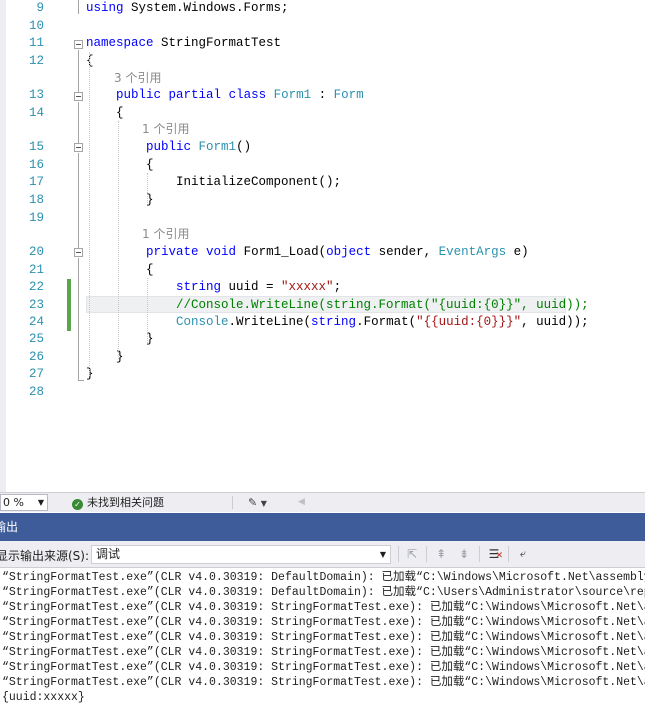 This screenshot has width=645, height=711. Describe the element at coordinates (322, 26) in the screenshot. I see `code-line: 10` at that location.